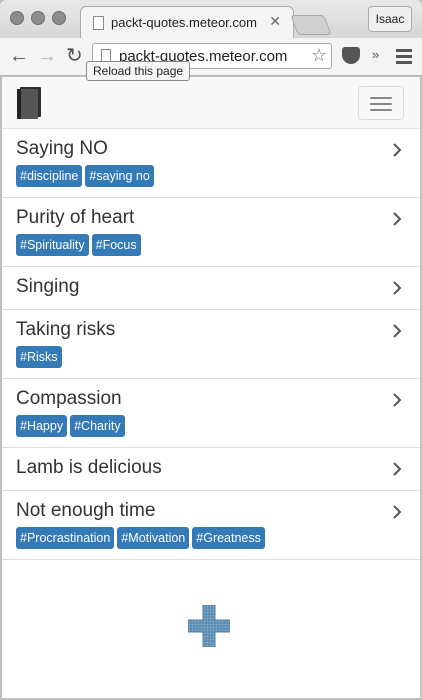  I want to click on zoom-window-button, so click(59, 18).